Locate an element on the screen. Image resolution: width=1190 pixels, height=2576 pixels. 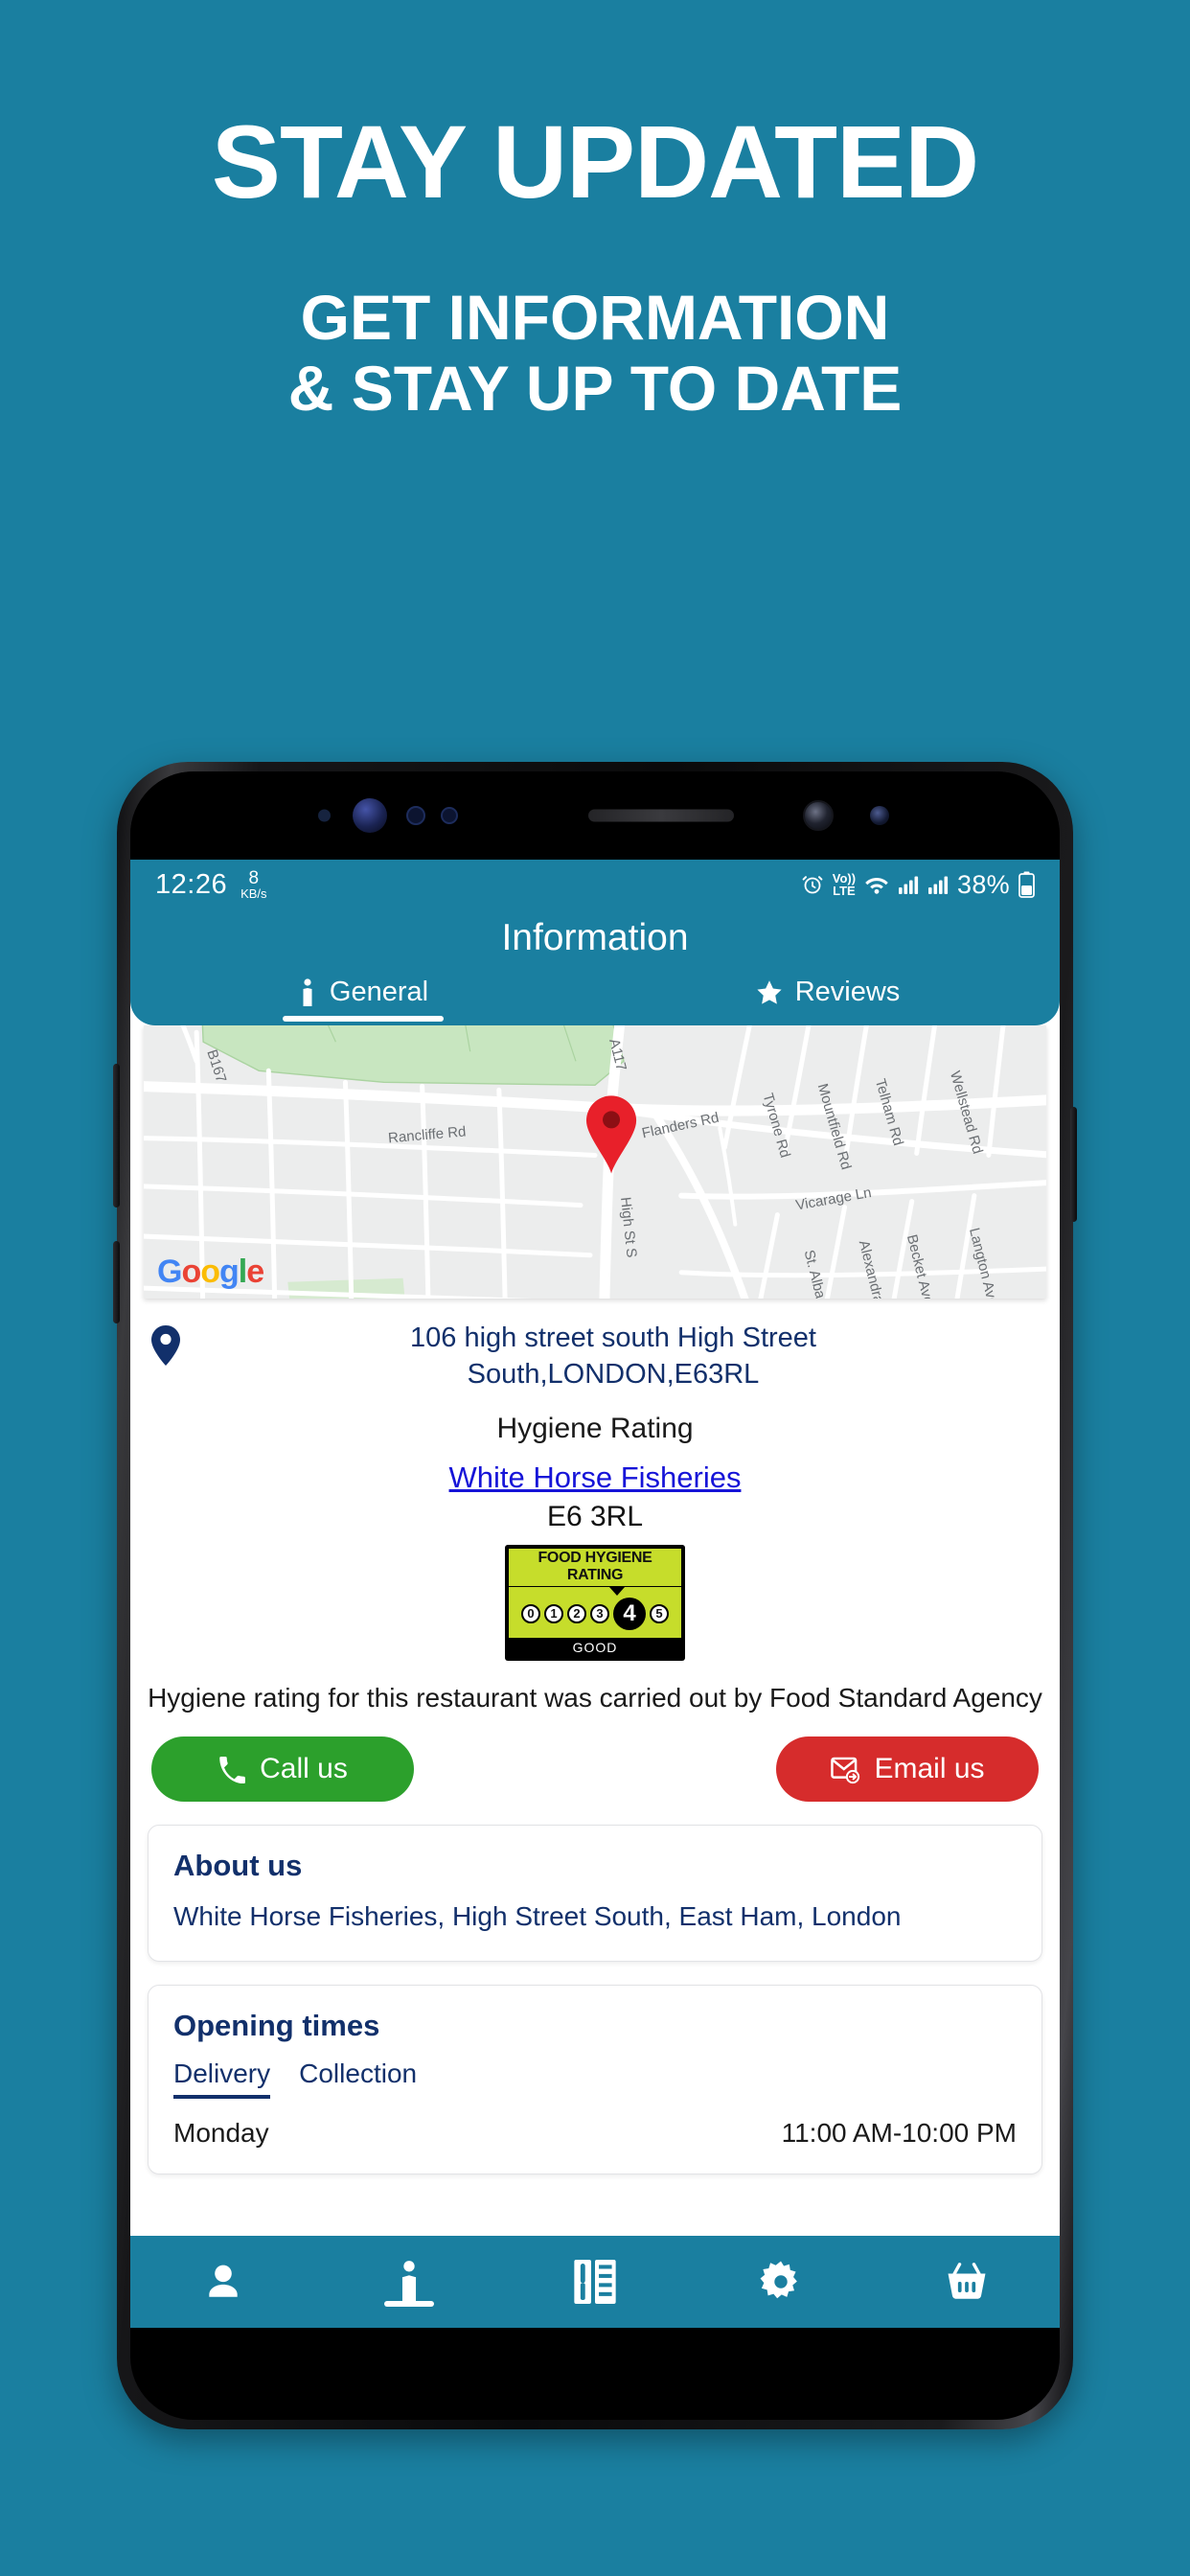
tab-reviews: Reviews is located at coordinates (827, 1000).